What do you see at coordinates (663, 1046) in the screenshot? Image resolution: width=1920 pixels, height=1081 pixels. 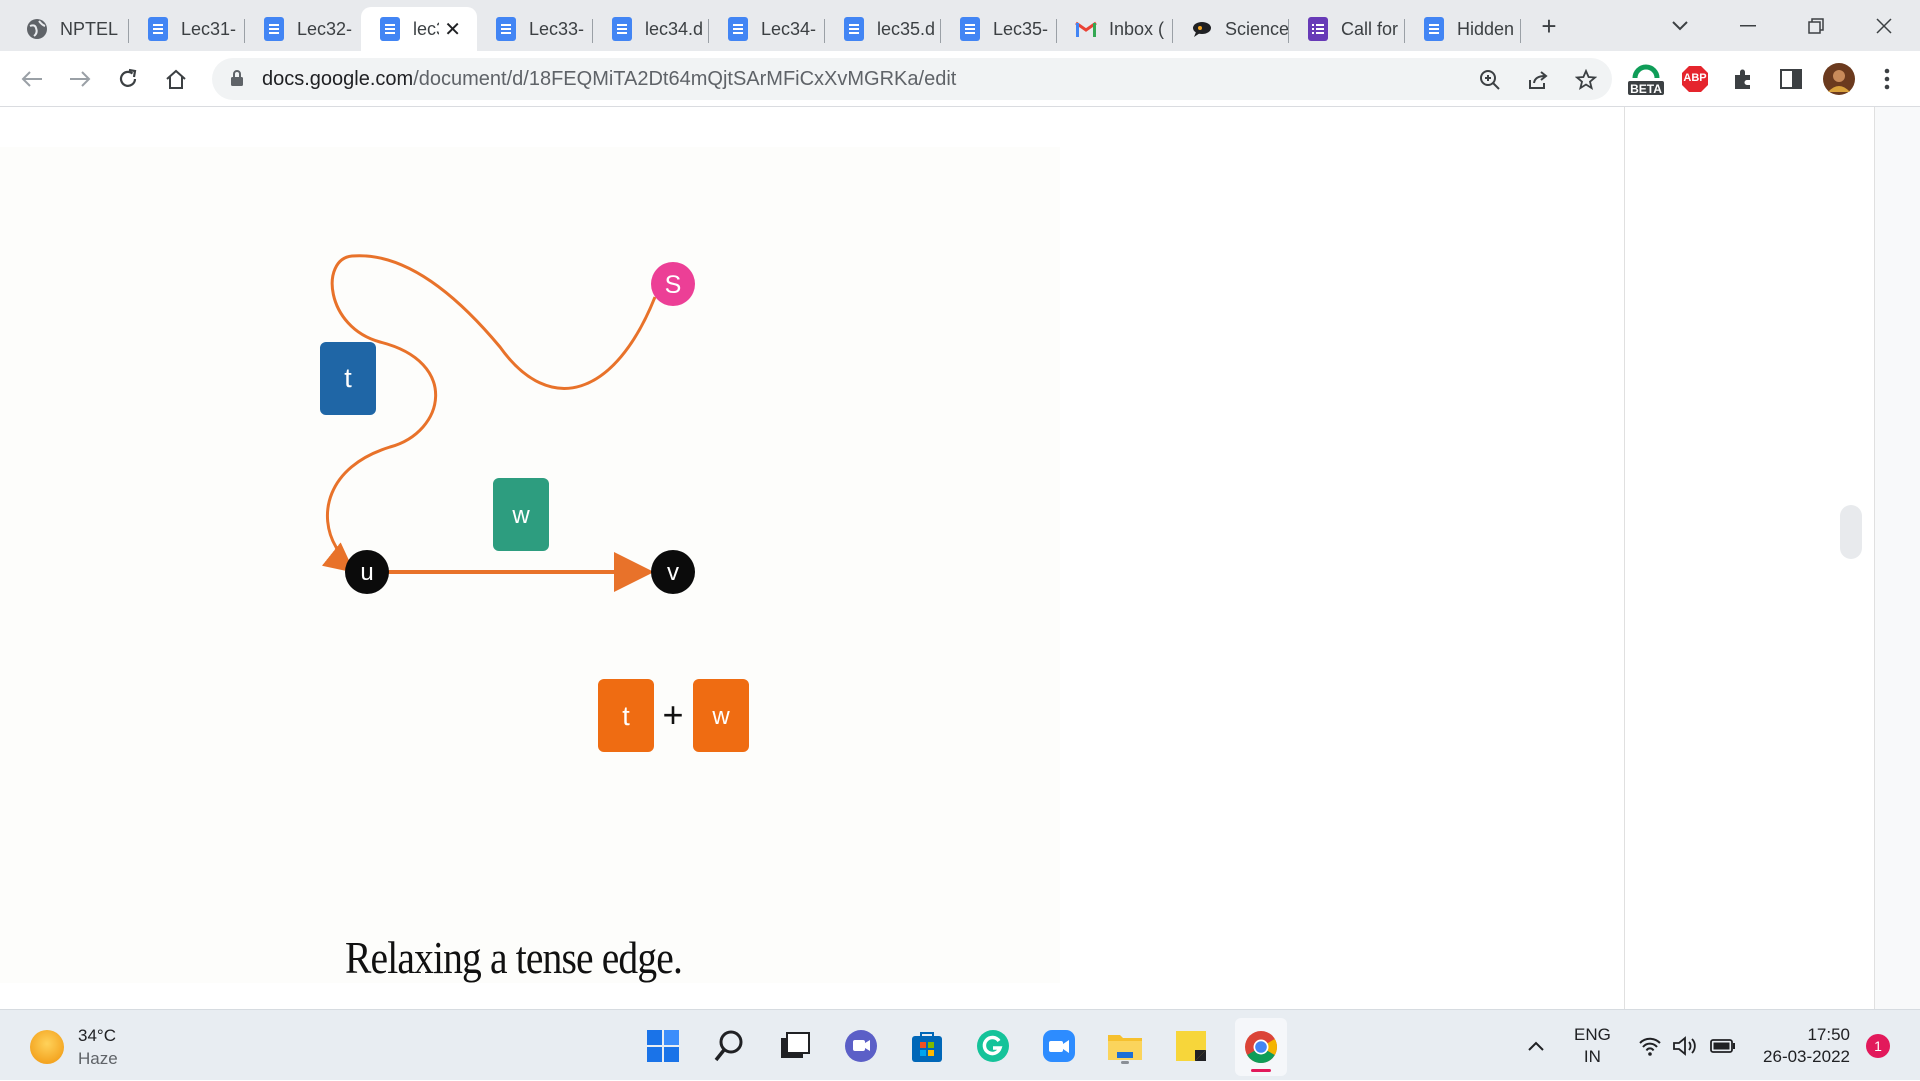 I see `windows-start-icon` at bounding box center [663, 1046].